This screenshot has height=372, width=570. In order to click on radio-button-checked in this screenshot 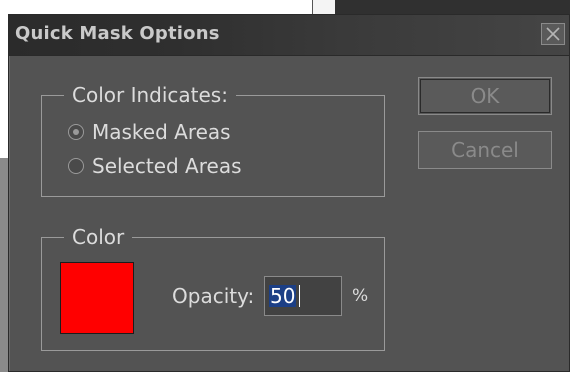, I will do `click(76, 132)`.